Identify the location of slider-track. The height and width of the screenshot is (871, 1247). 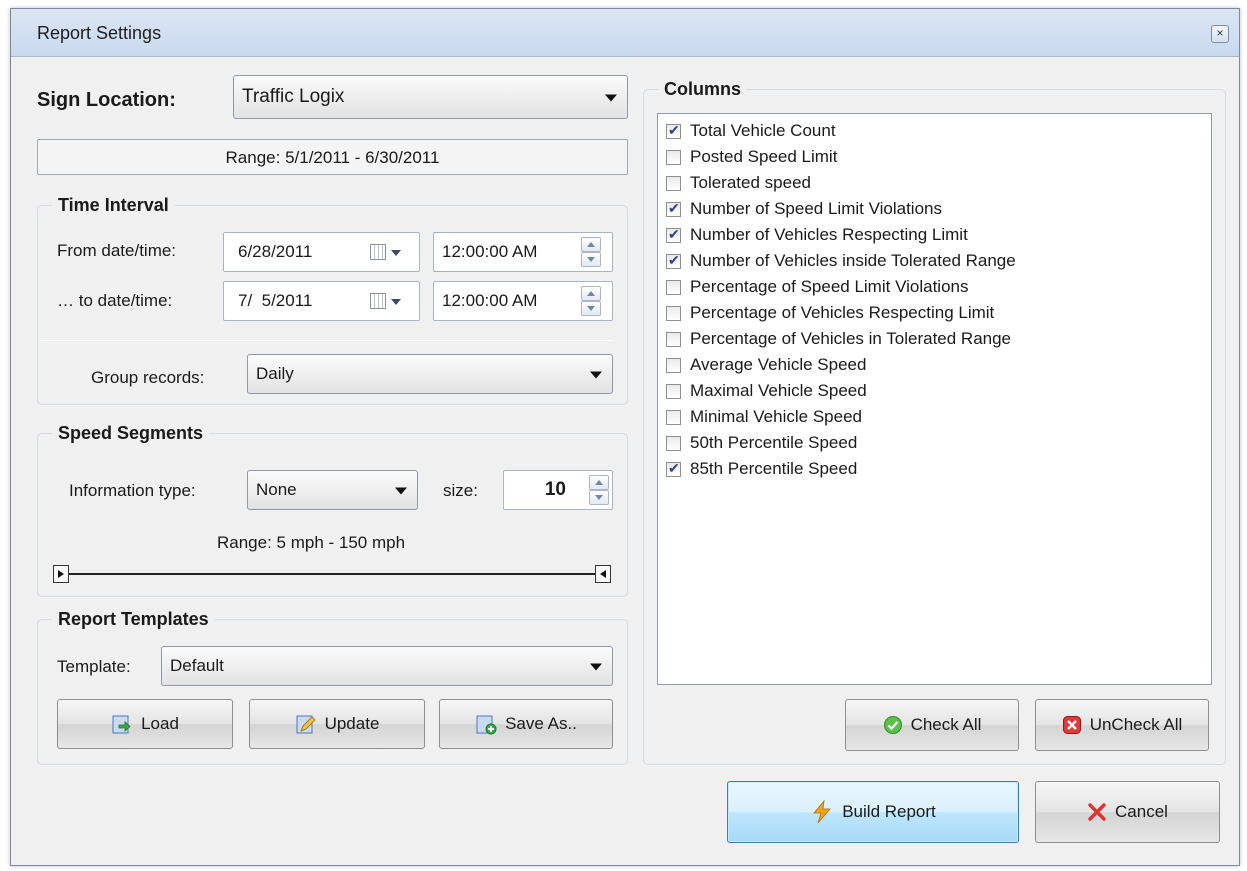
(333, 574).